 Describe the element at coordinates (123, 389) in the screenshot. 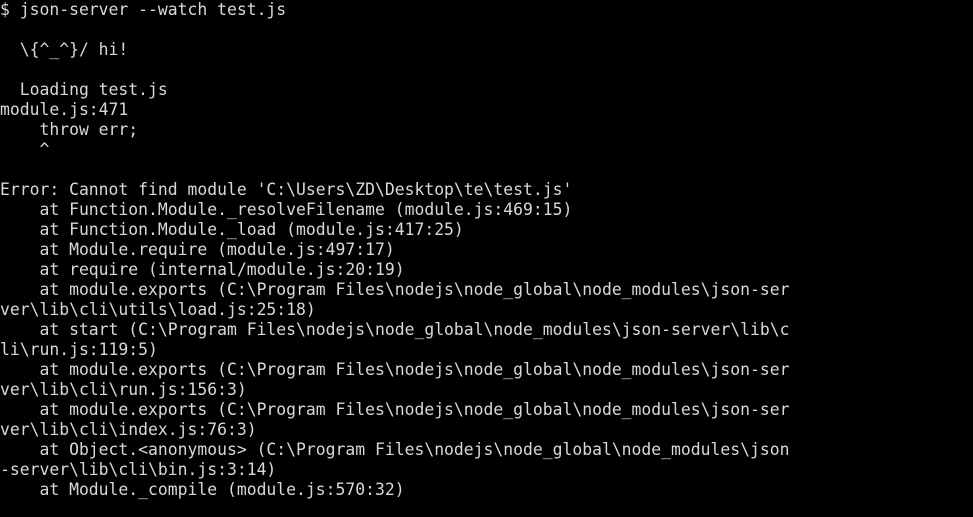

I see `stack-trace-line: ver\lib\cli\run.js:156:3)` at that location.